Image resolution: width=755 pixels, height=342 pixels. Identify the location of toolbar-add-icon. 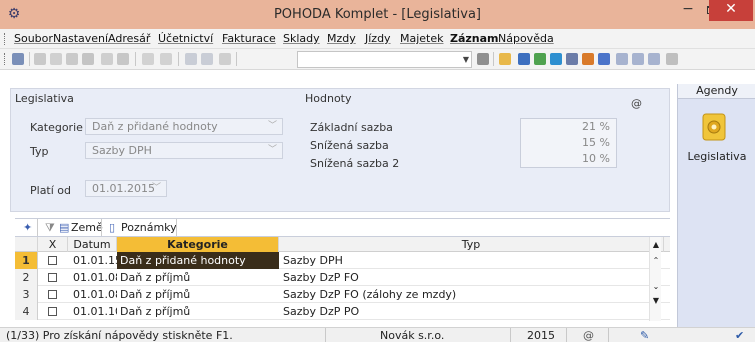
(148, 59).